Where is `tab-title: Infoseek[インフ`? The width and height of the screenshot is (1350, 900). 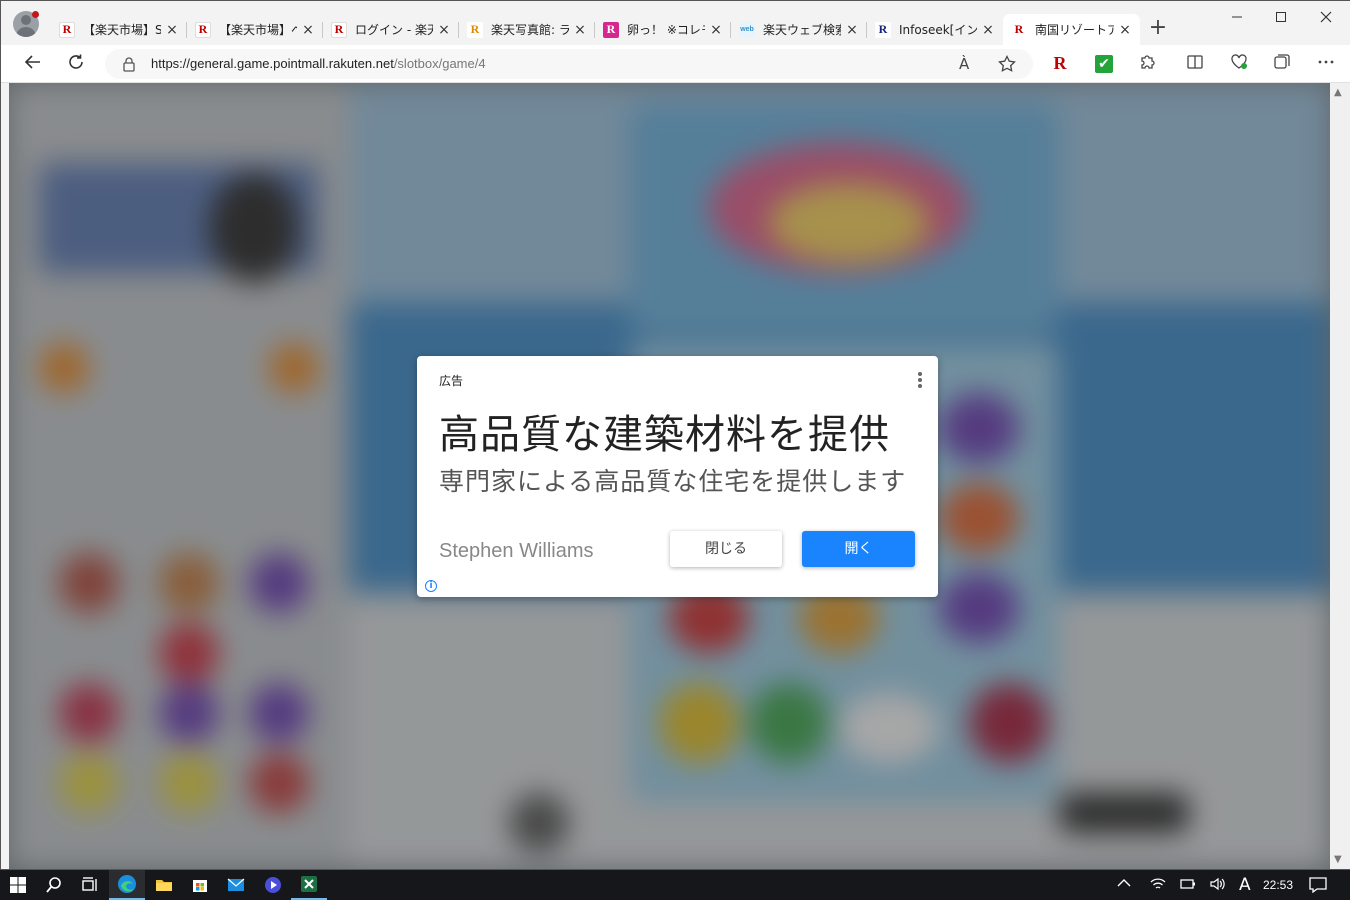
tab-title: Infoseek[インフ is located at coordinates (938, 30).